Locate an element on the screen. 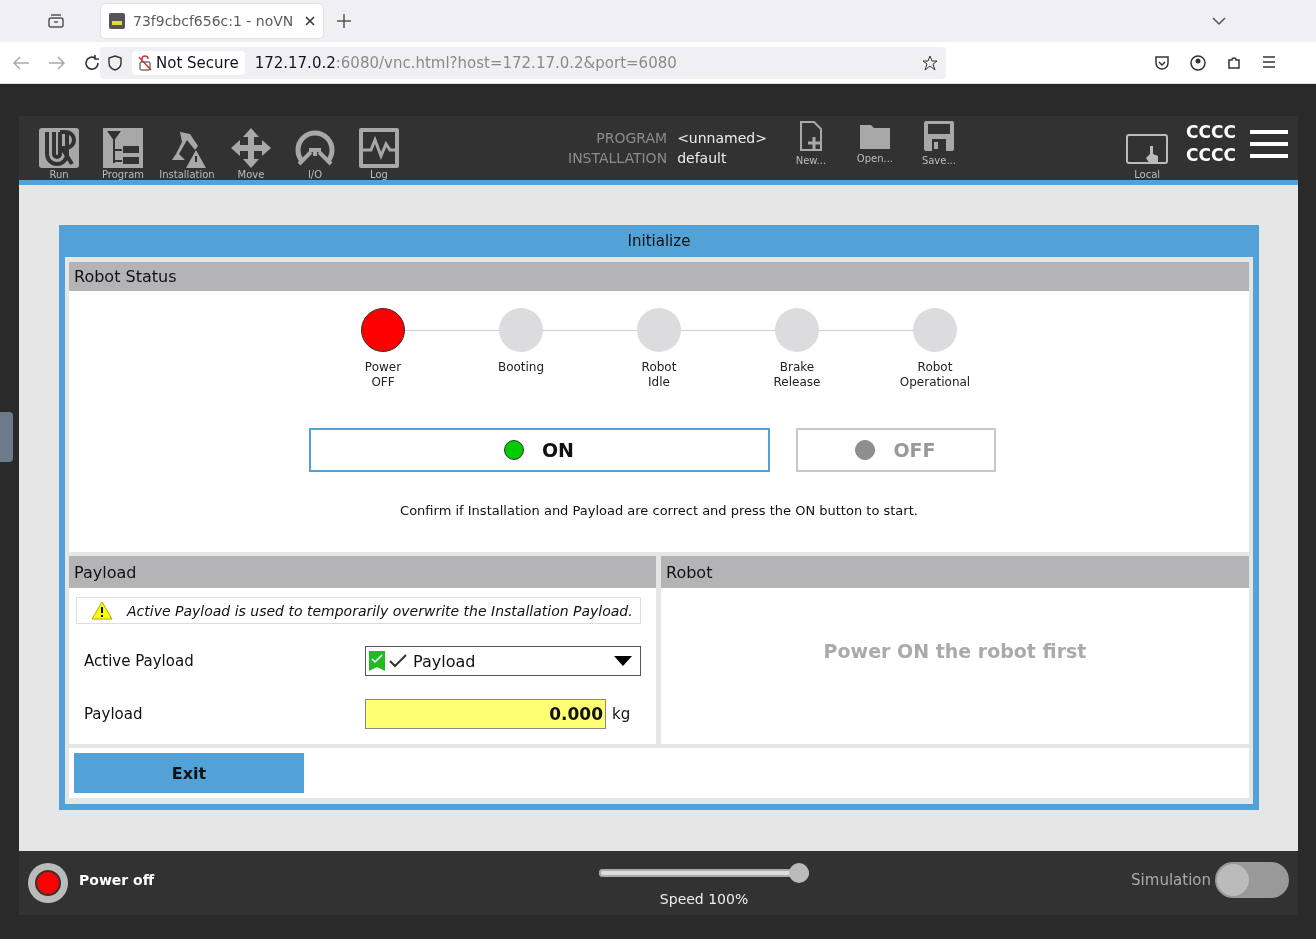  io-circle-icon is located at coordinates (315, 148).